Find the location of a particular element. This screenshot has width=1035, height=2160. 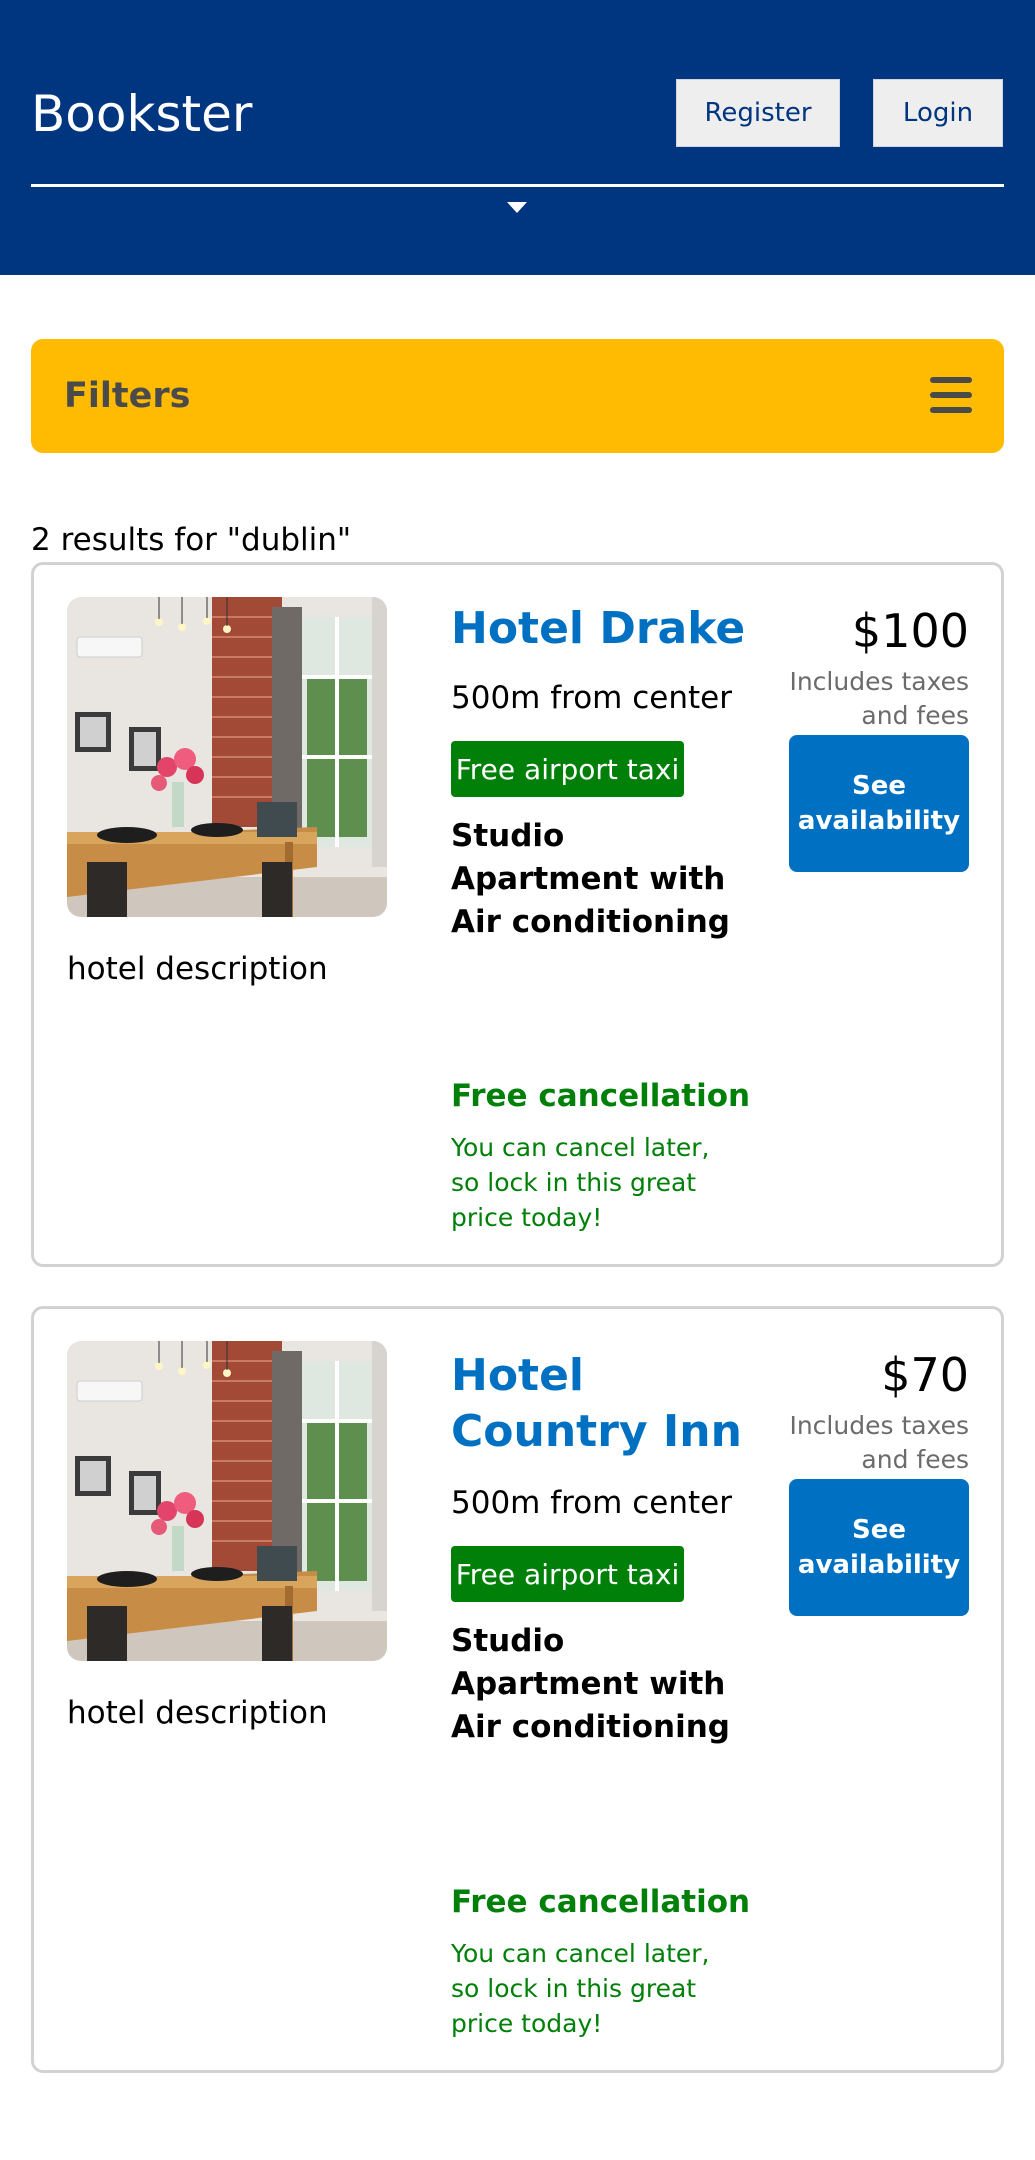

hotel-name-link: Hotel Country Inn is located at coordinates (601, 1404).